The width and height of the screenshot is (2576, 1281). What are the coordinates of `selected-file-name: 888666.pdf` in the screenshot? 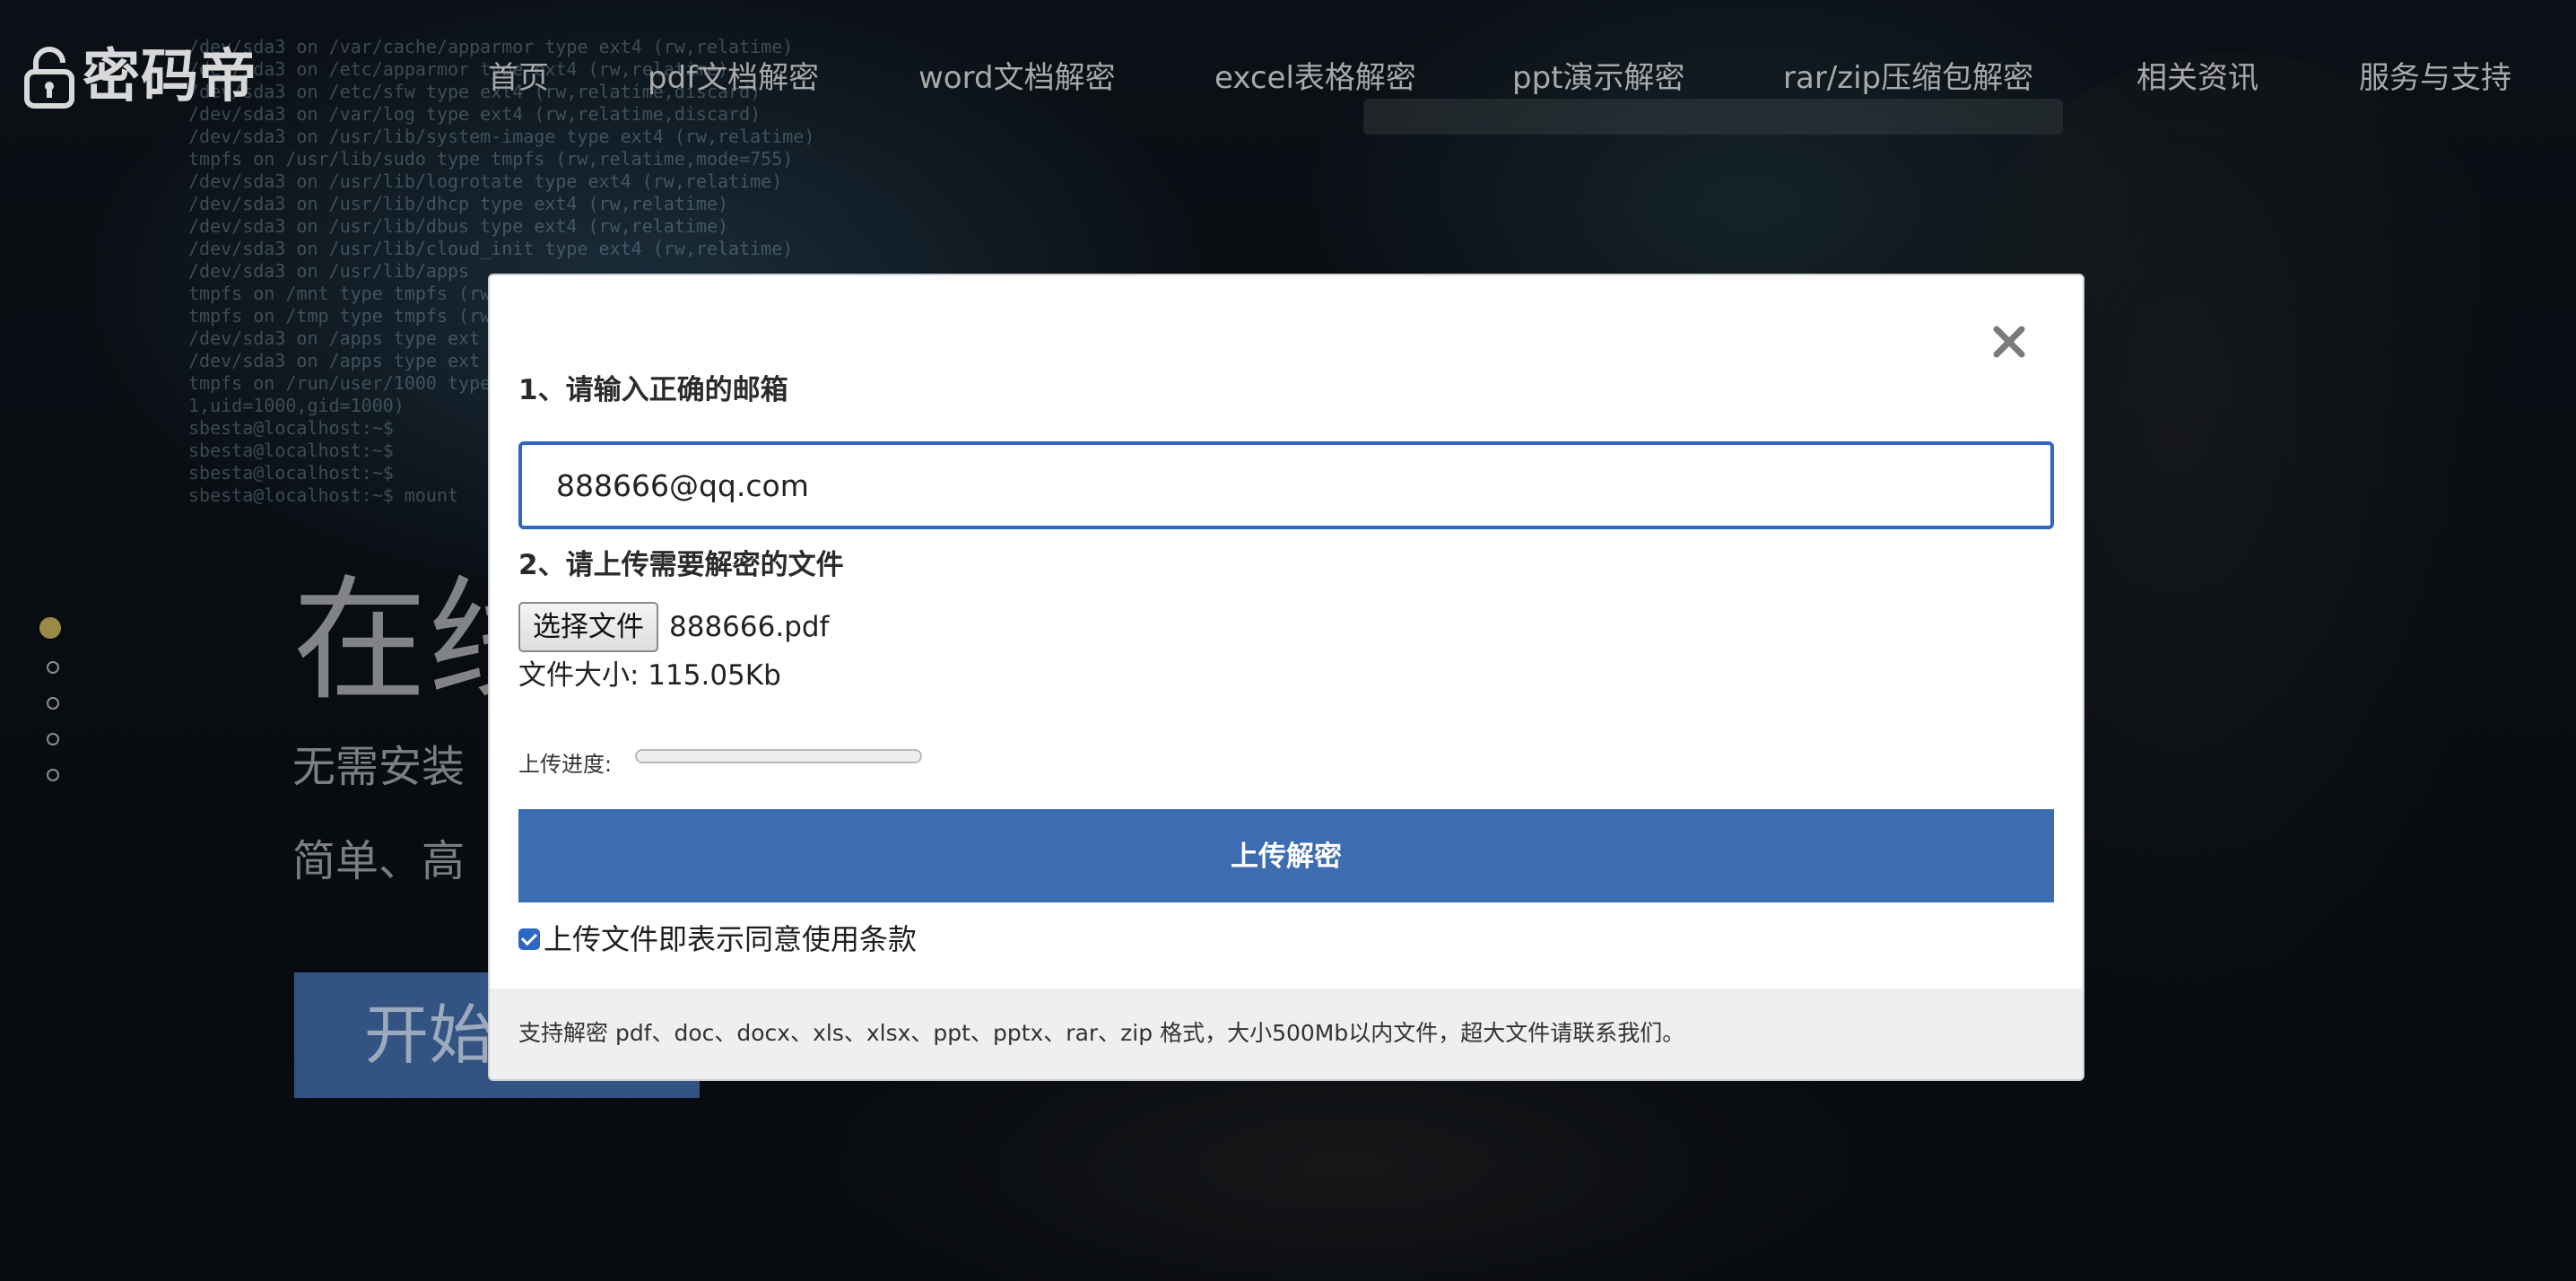 It's located at (749, 627).